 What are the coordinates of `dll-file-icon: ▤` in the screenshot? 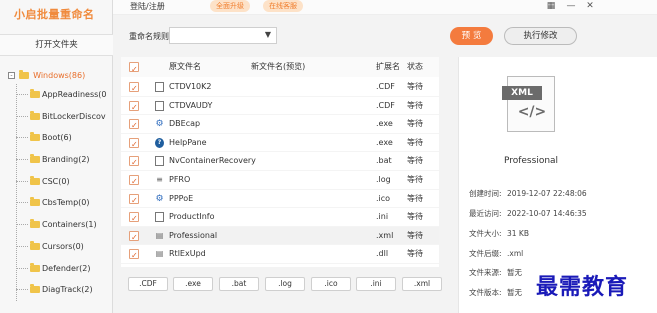 It's located at (159, 254).